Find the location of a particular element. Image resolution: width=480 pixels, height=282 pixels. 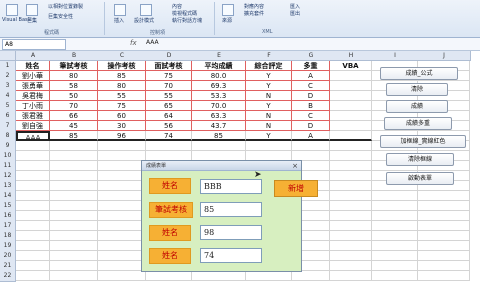

close-icon: × is located at coordinates (295, 166).